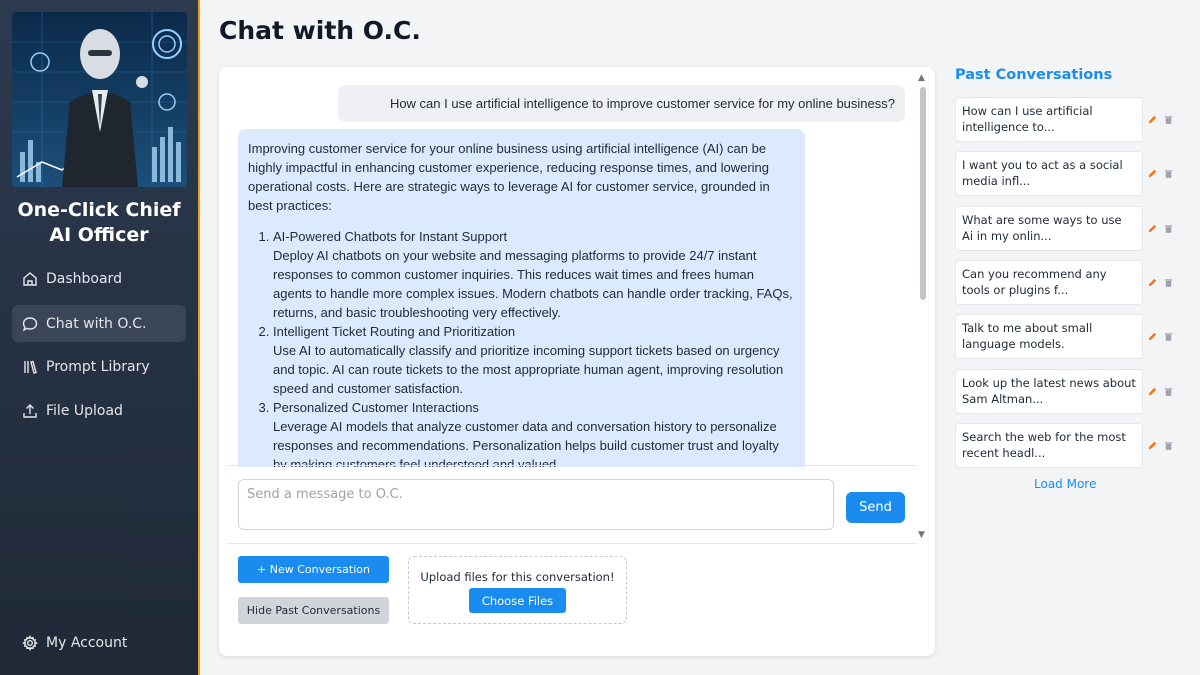 The height and width of the screenshot is (675, 1200). I want to click on page-title: Chat with O.C., so click(320, 30).